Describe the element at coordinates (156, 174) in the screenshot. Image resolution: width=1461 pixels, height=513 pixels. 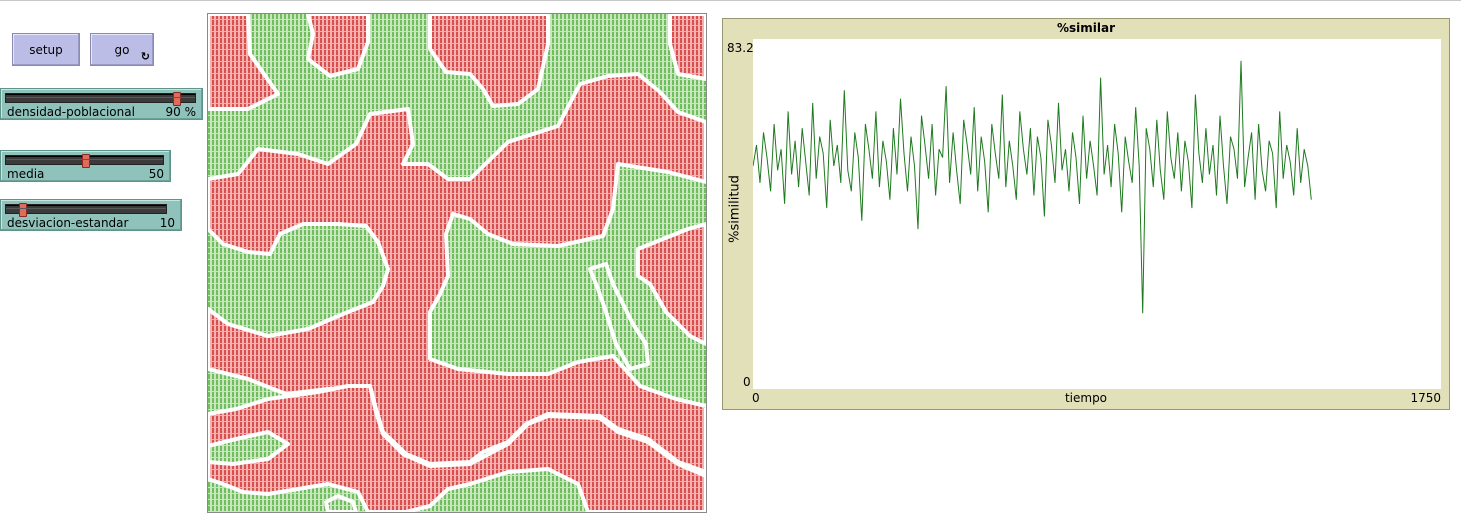
I see `slider-value: 50` at that location.